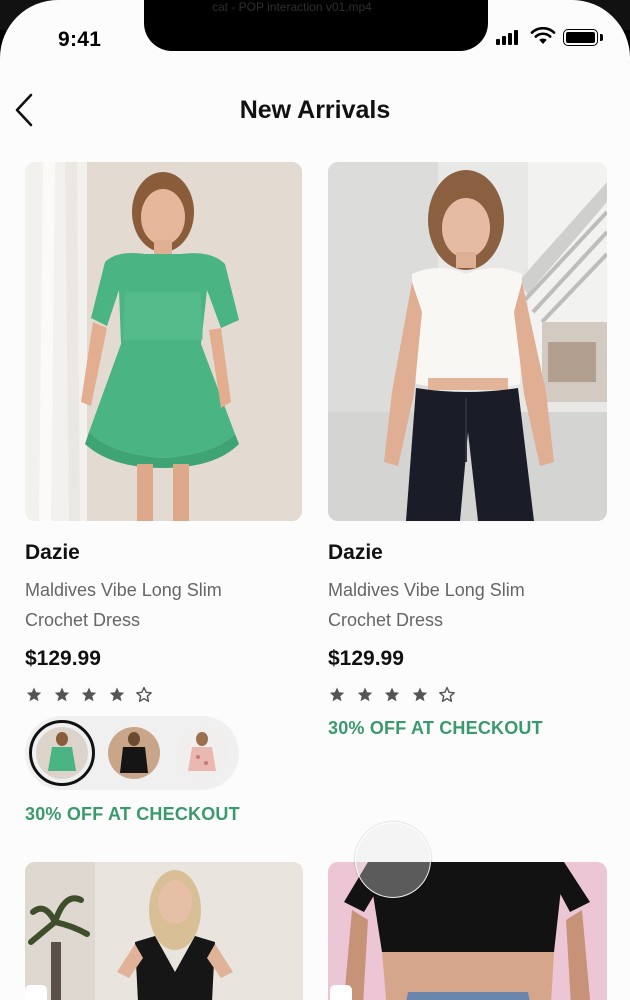  Describe the element at coordinates (164, 931) in the screenshot. I see `product-image-black-halter` at that location.